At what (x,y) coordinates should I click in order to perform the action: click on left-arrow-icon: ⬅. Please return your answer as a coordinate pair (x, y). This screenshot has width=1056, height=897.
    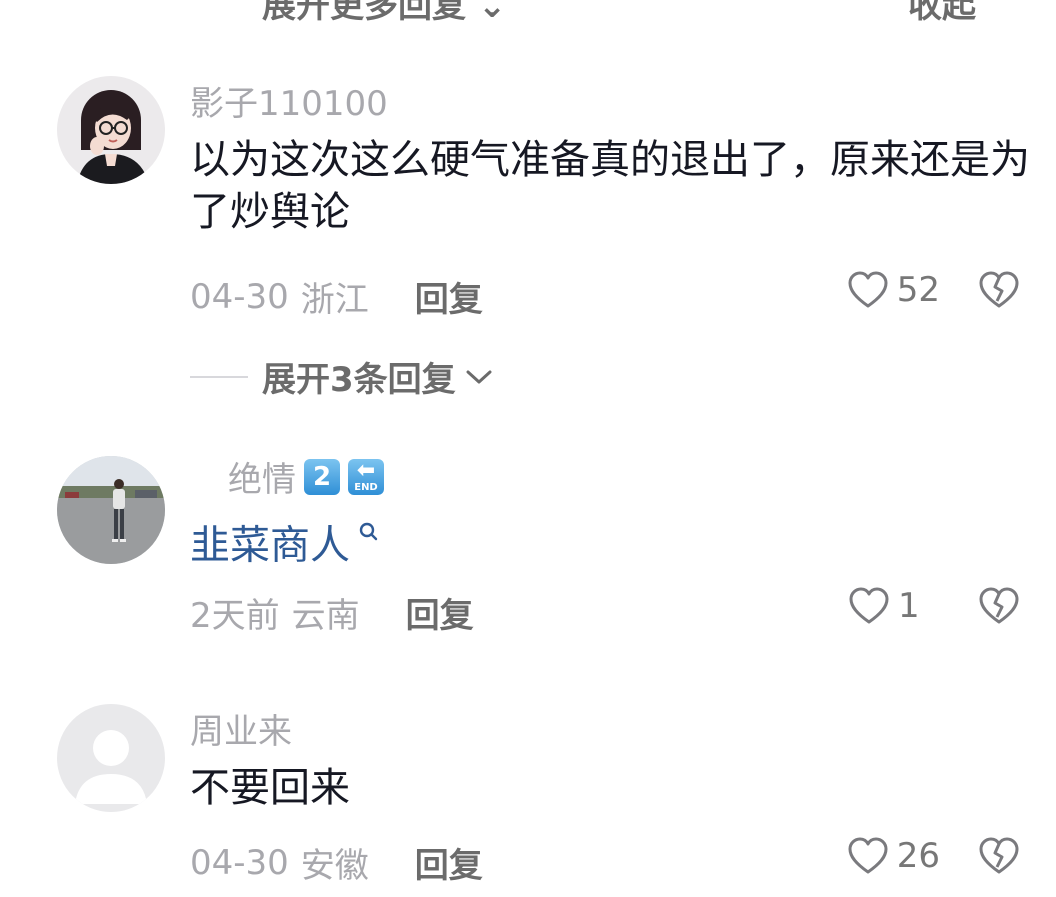
    Looking at the image, I should click on (366, 470).